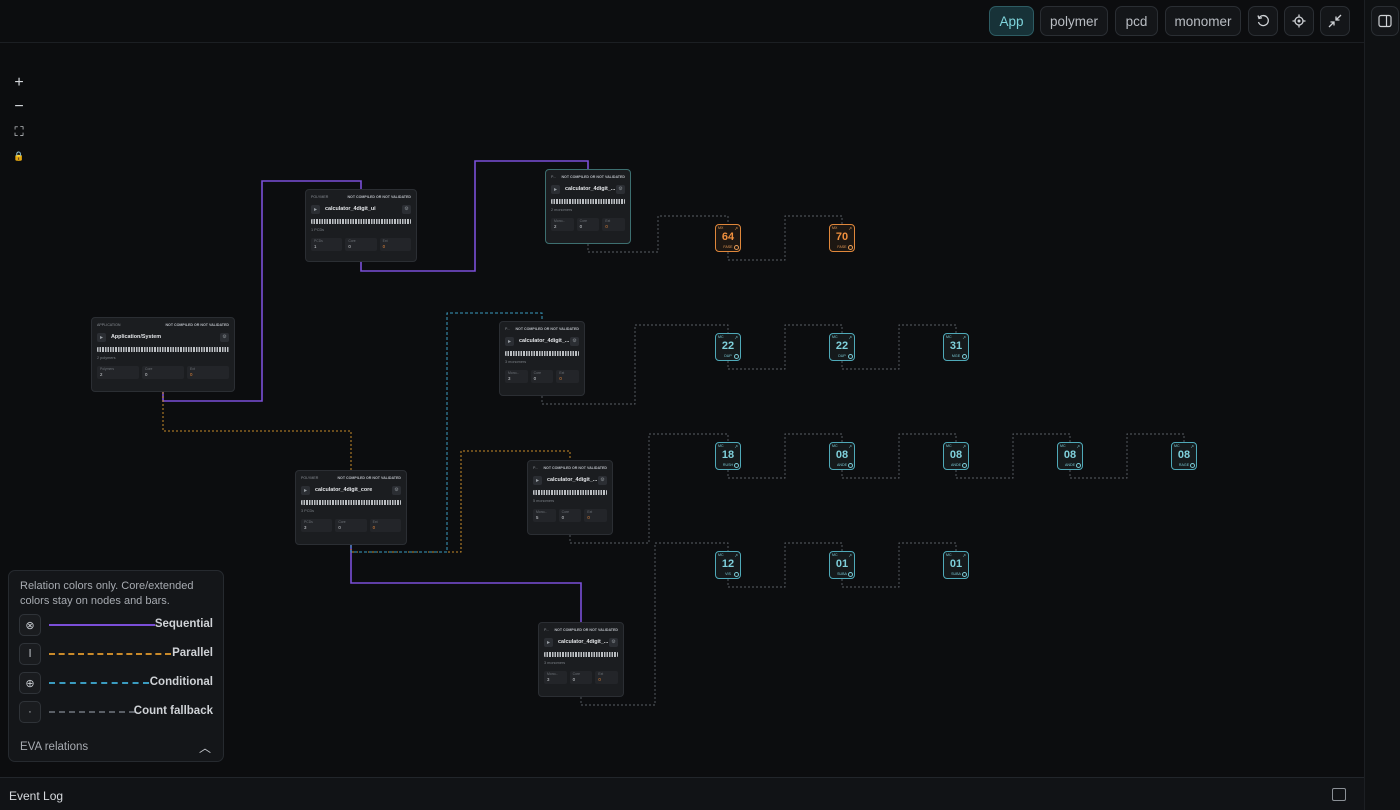 The width and height of the screenshot is (1400, 810). What do you see at coordinates (205, 747) in the screenshot?
I see `chevron-up-icon: ︿` at bounding box center [205, 747].